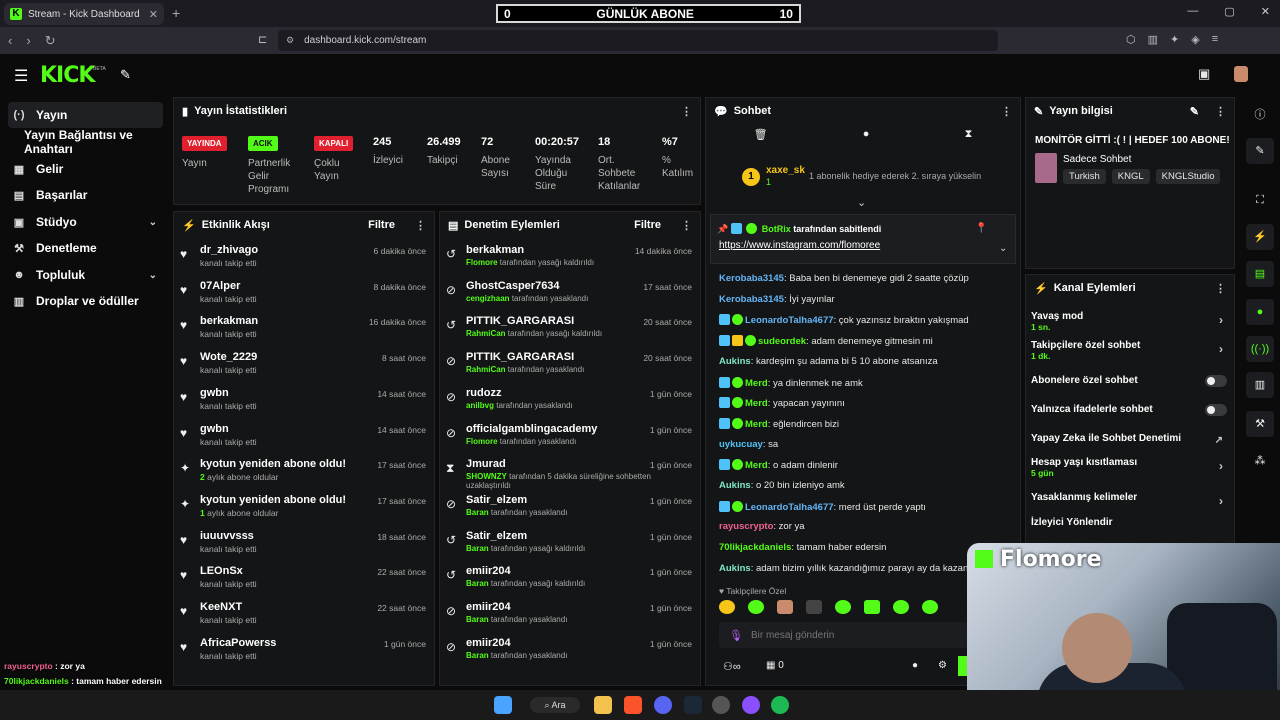 This screenshot has width=1280, height=720. Describe the element at coordinates (1129, 350) in the screenshot. I see `channel-action: Takipçilere özel sohbet 1 dk. ›` at that location.